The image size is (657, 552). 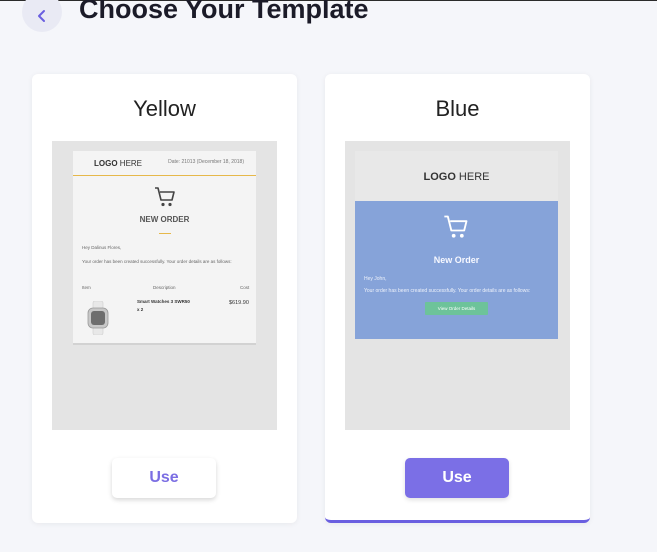 I want to click on preview-col-description: Description, so click(x=164, y=287).